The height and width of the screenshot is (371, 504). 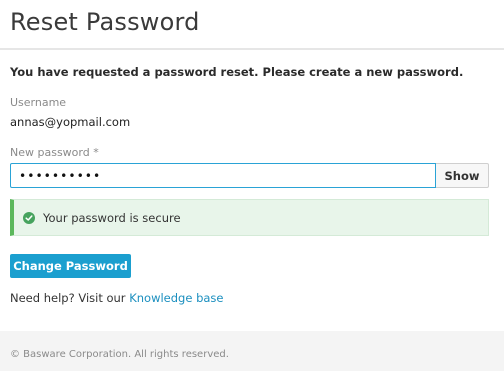 I want to click on page-title: Reset Password, so click(x=105, y=22).